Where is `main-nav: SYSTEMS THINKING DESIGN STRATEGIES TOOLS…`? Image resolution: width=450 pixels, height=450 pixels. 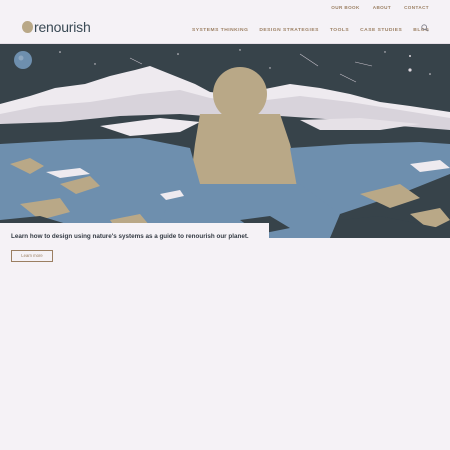
main-nav: SYSTEMS THINKING DESIGN STRATEGIES TOOLS… is located at coordinates (310, 30).